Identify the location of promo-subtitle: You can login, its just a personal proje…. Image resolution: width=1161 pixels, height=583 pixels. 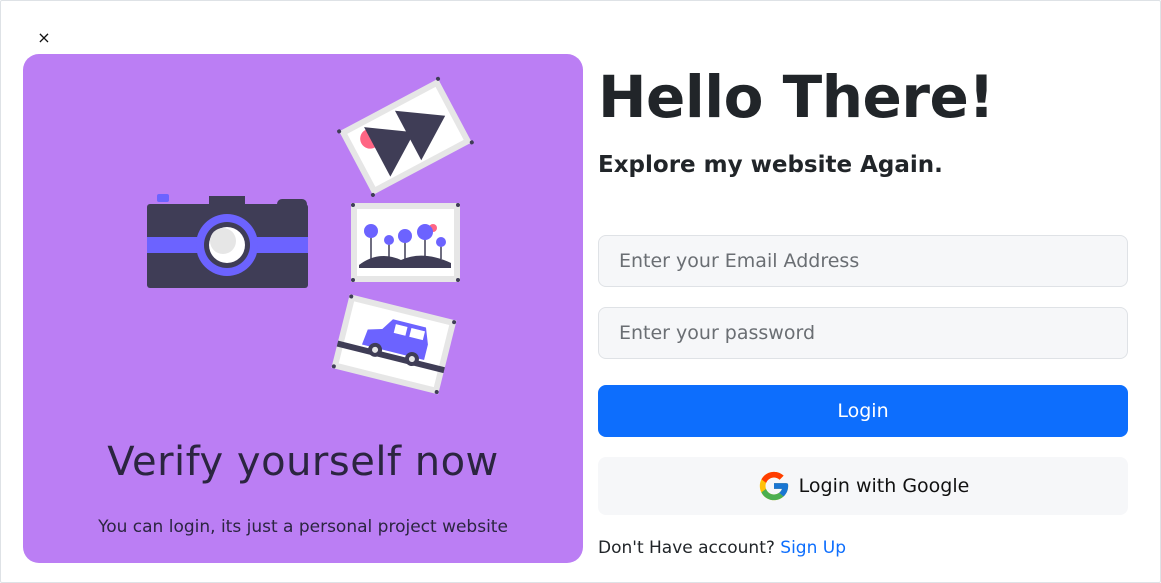
(303, 527).